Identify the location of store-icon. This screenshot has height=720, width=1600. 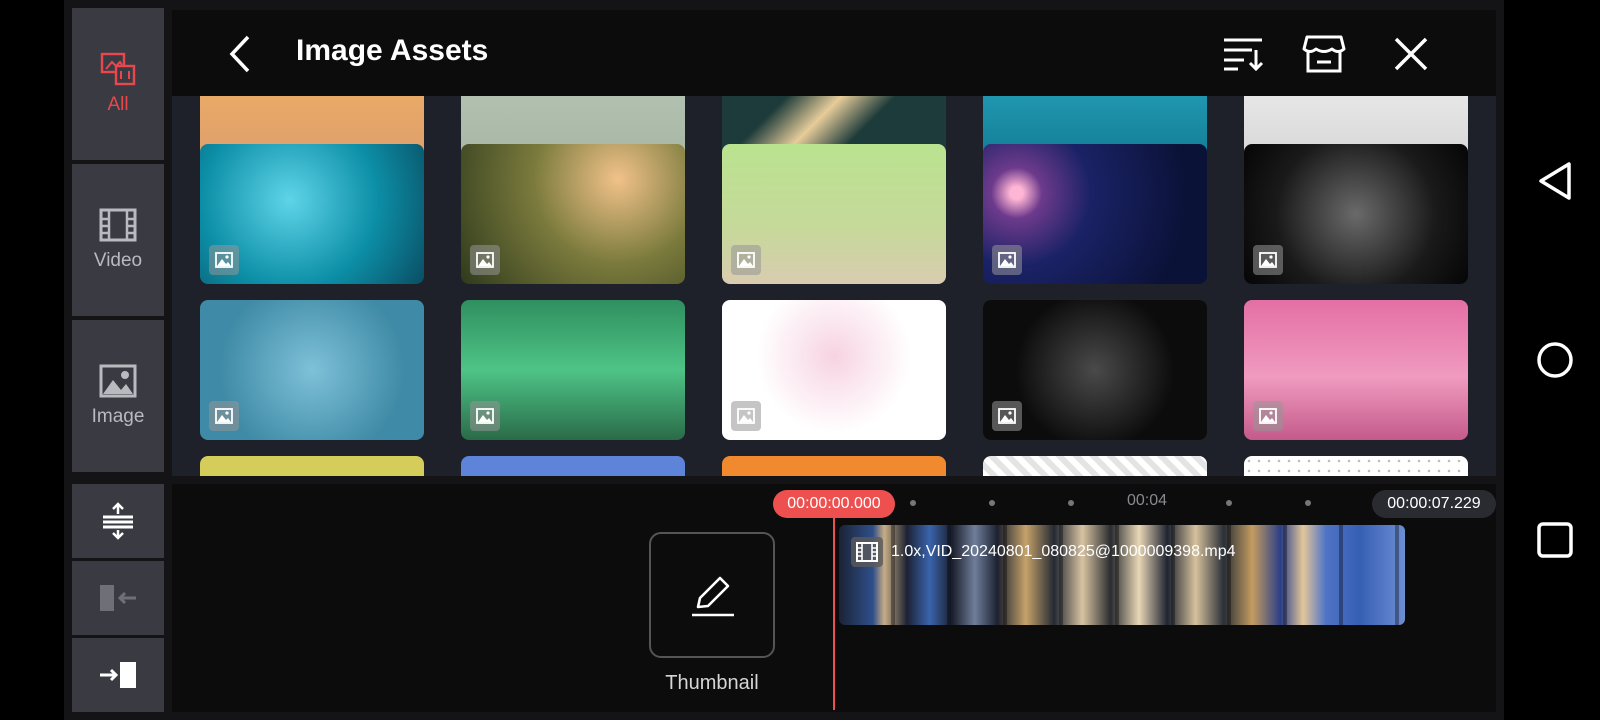
(1324, 54).